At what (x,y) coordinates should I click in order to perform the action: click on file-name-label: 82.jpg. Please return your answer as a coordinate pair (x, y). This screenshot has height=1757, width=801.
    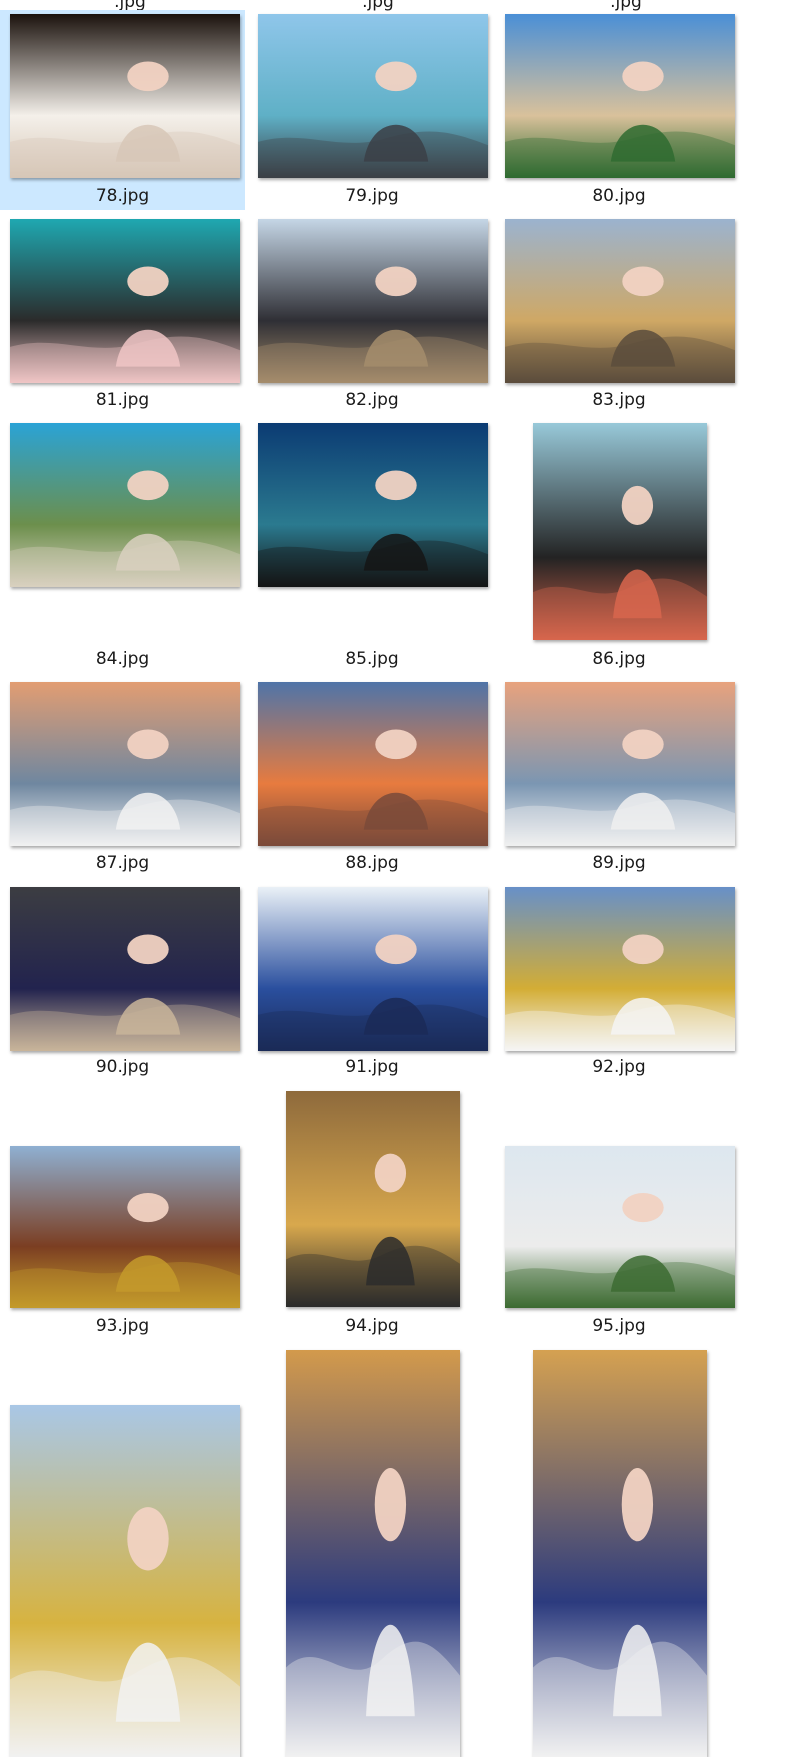
    Looking at the image, I should click on (372, 400).